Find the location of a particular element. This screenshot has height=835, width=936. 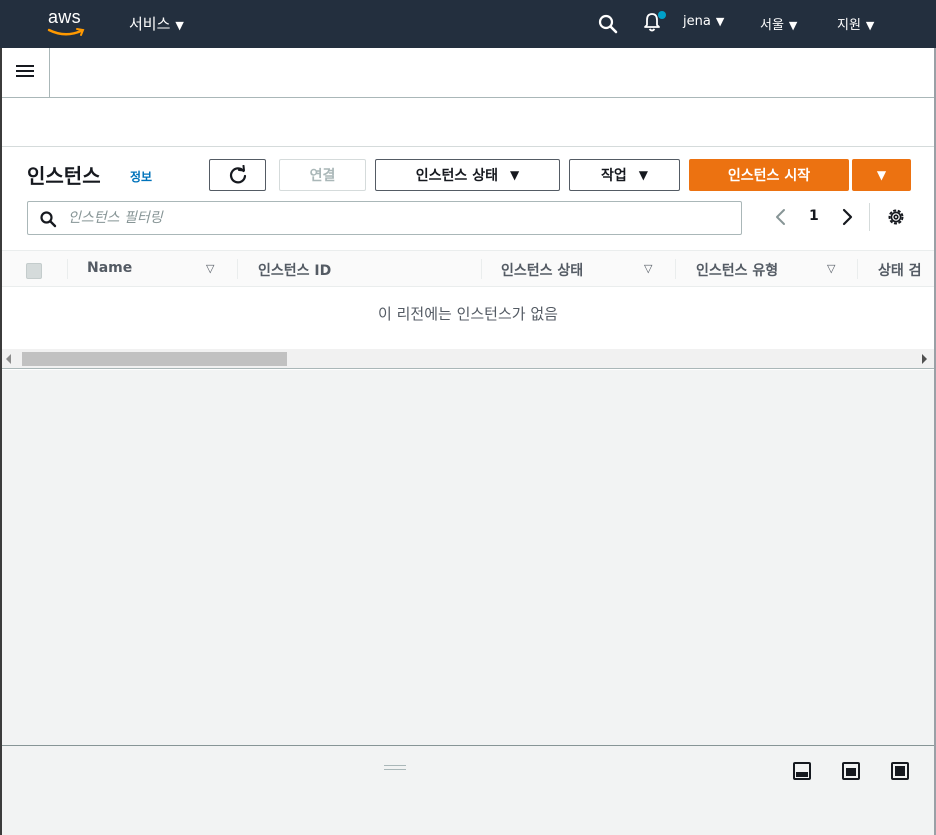

aws-smile-icon is located at coordinates (66, 32).